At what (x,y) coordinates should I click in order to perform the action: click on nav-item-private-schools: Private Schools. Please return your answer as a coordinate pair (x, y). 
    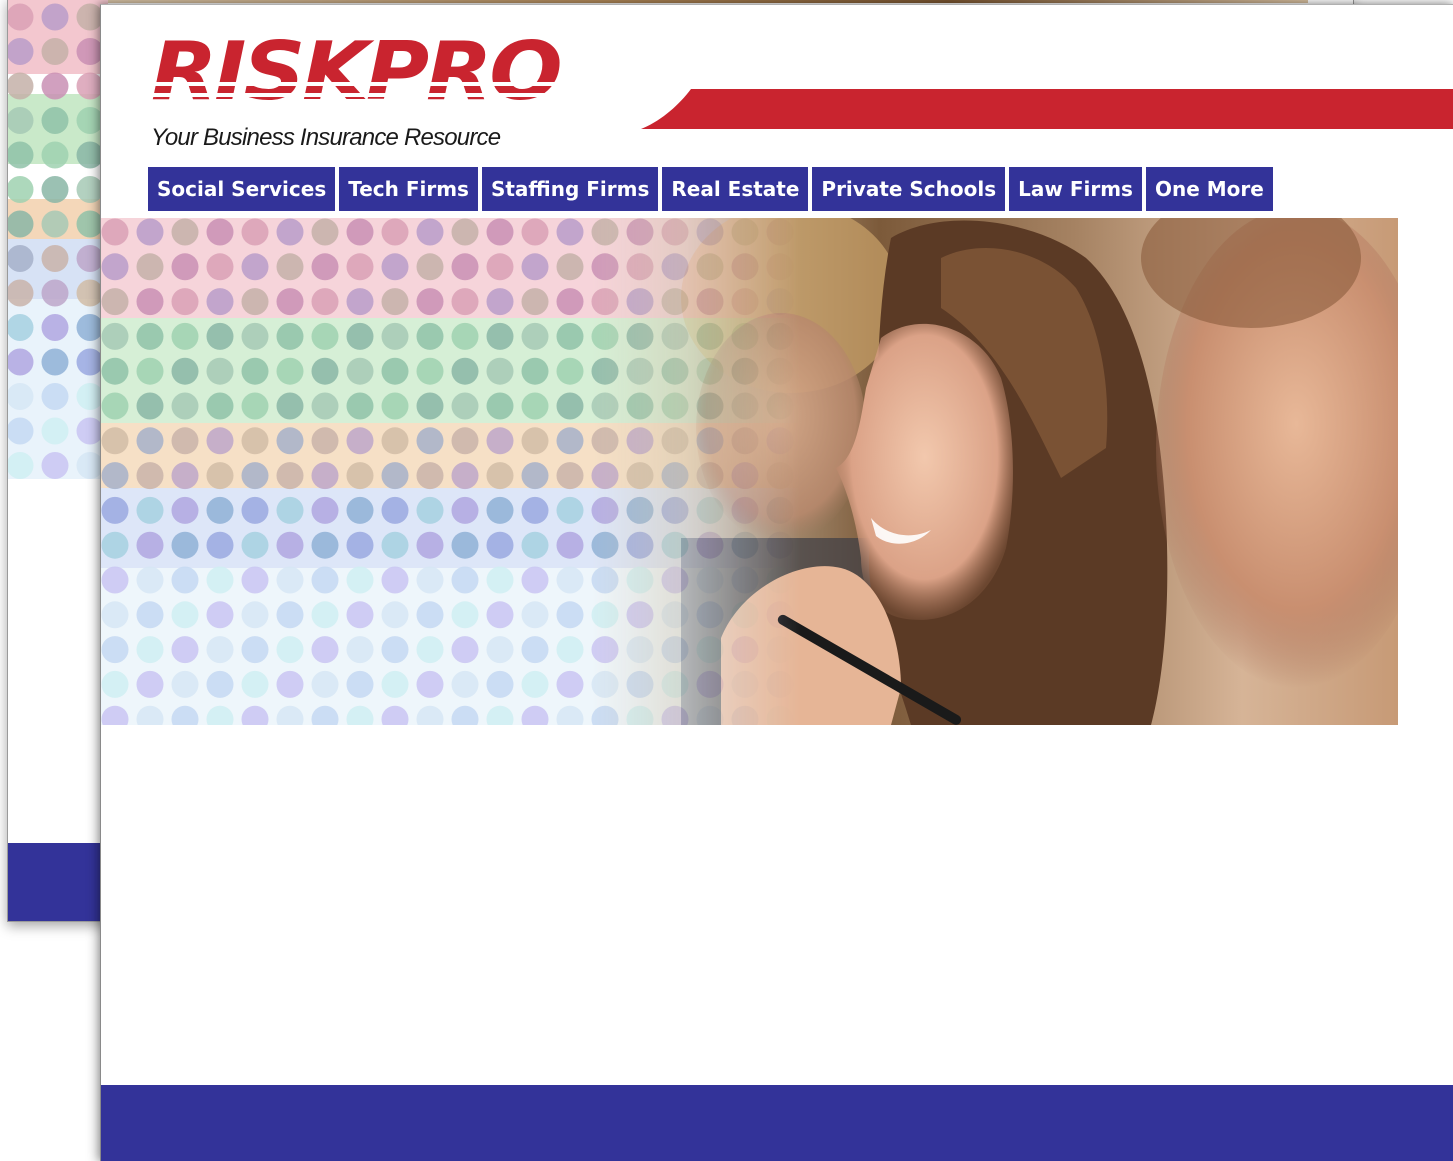
    Looking at the image, I should click on (909, 189).